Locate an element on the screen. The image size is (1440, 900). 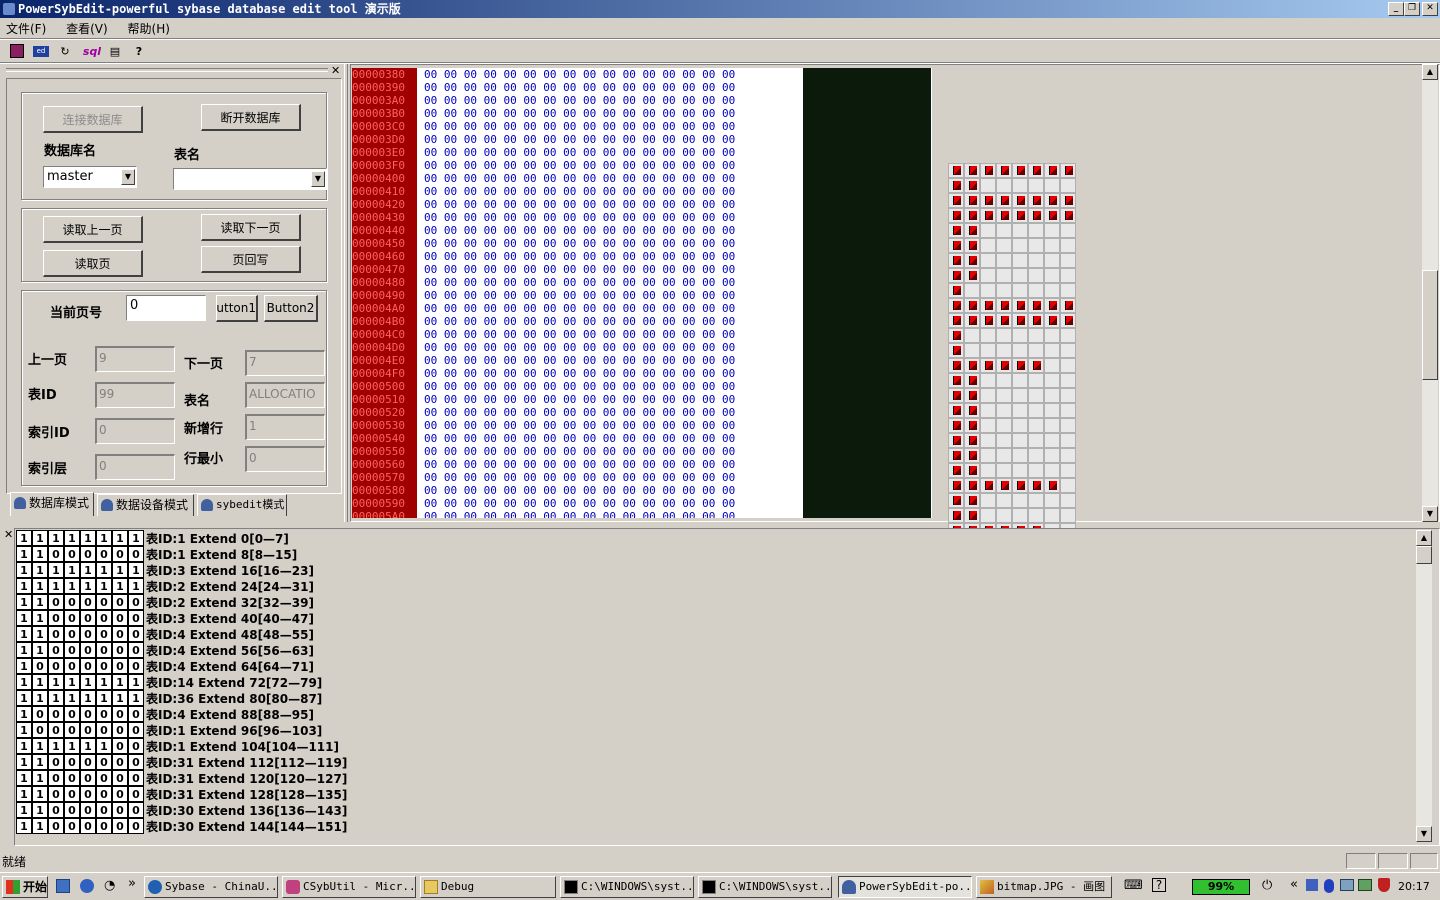
display-icon is located at coordinates (1365, 885).